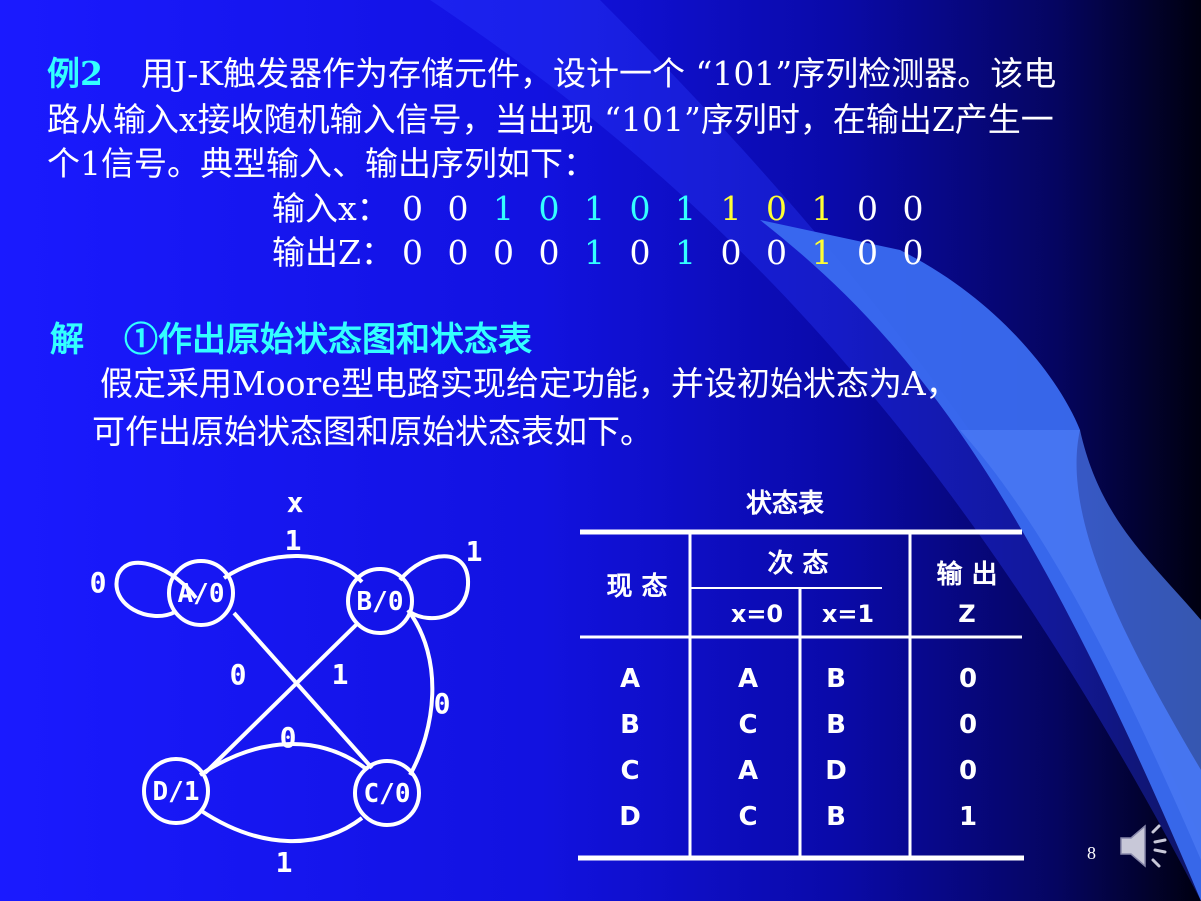 The image size is (1201, 901). I want to click on header-next-state: 次 态, so click(797, 563).